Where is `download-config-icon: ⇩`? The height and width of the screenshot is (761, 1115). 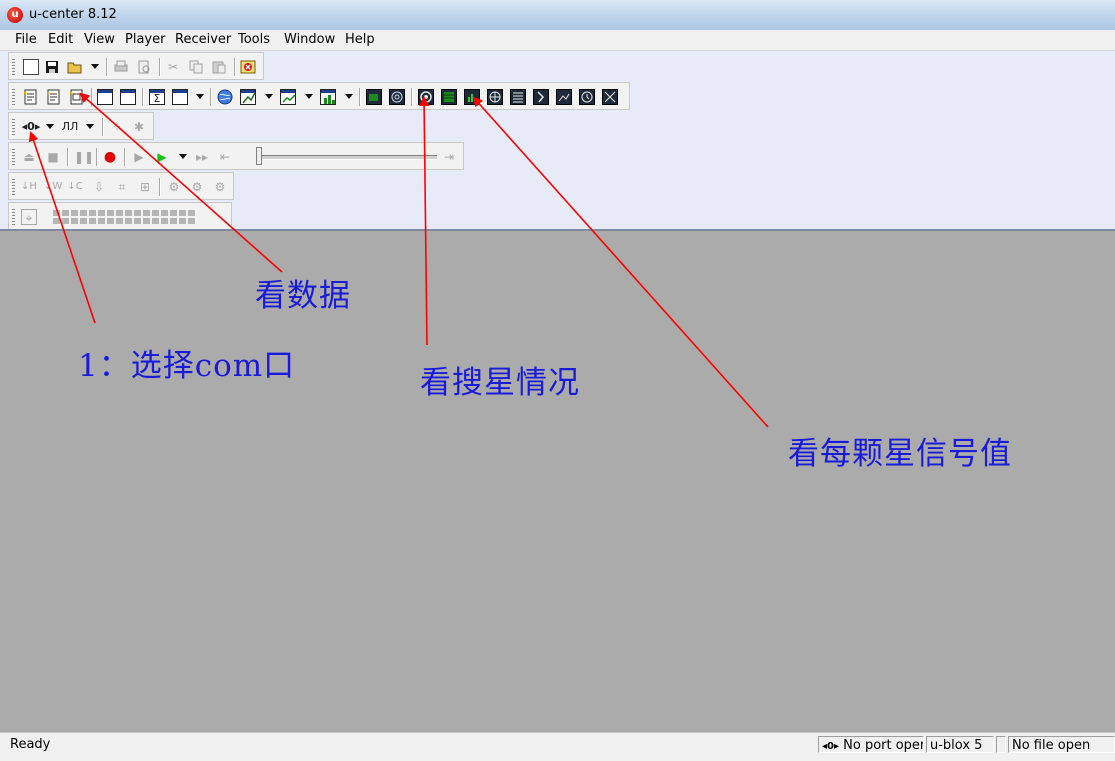 download-config-icon: ⇩ is located at coordinates (99, 187).